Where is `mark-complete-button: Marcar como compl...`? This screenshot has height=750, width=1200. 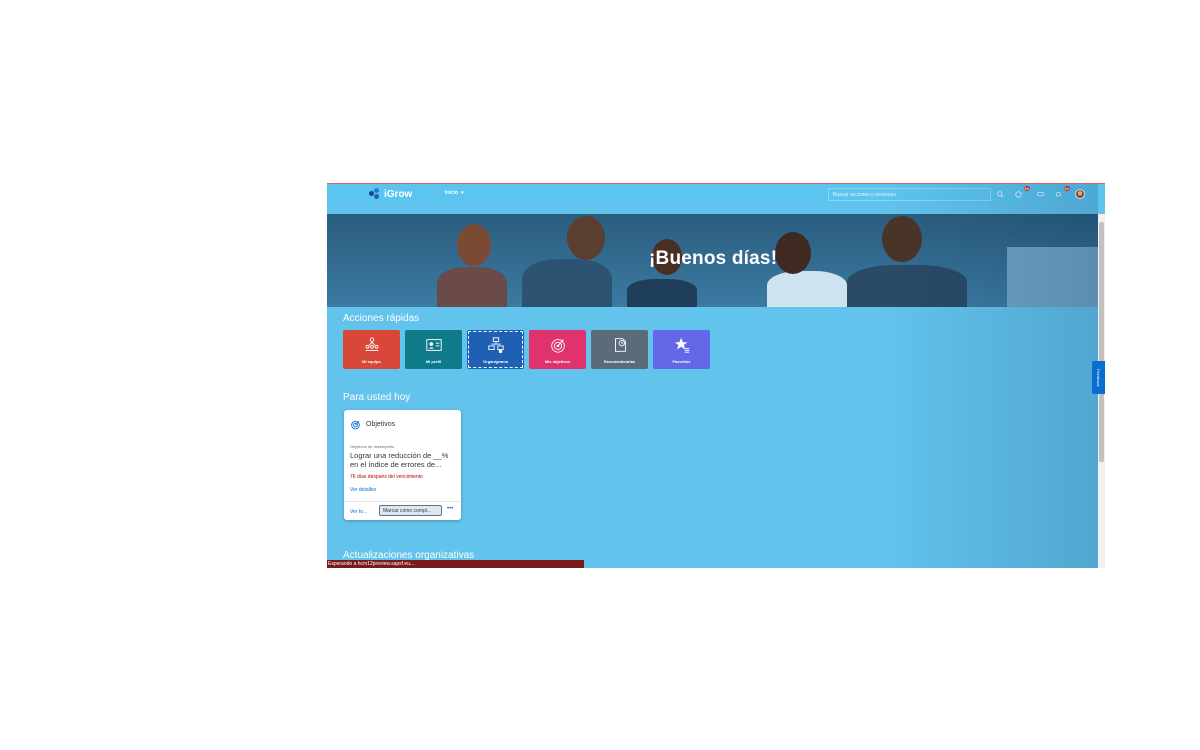
mark-complete-button: Marcar como compl... is located at coordinates (410, 510).